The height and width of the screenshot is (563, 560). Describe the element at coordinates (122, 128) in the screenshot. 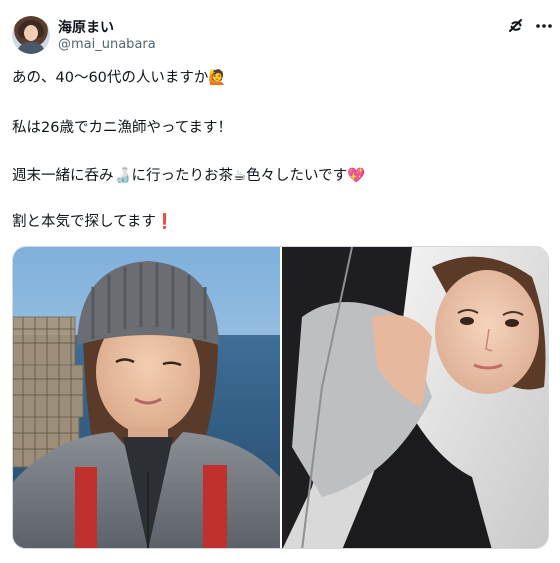

I see `post-line: 私は26歳でカニ漁師やってます！` at that location.